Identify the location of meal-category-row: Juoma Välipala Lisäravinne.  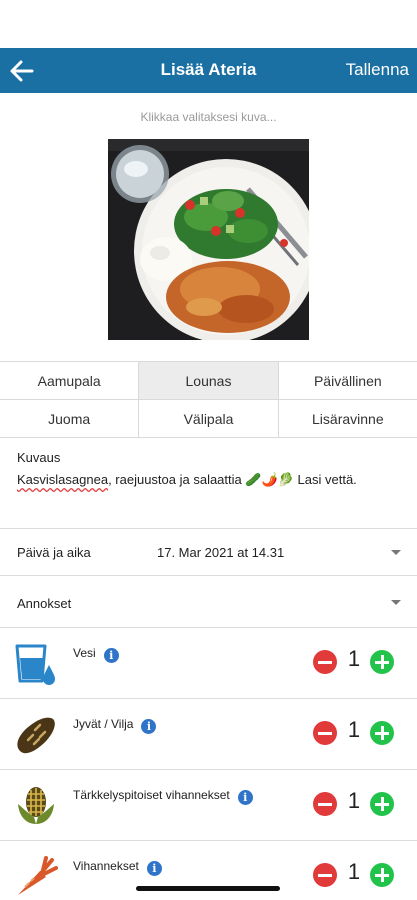
(208, 419).